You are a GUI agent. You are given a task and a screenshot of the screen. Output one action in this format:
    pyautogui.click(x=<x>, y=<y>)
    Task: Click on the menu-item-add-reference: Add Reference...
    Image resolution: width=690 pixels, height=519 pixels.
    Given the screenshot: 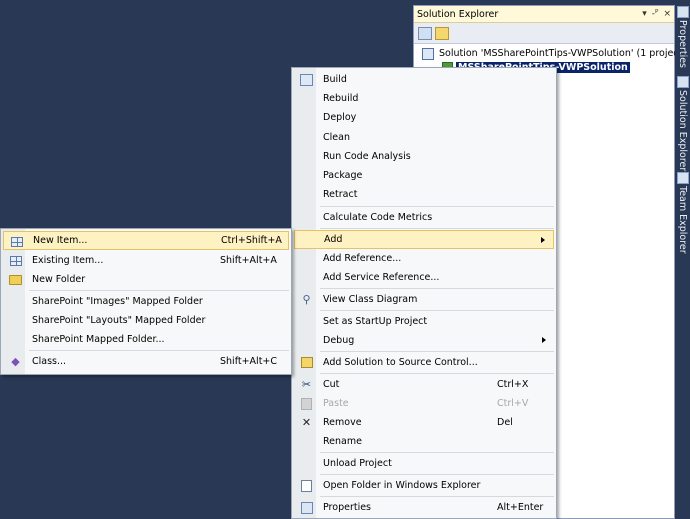 What is the action you would take?
    pyautogui.click(x=424, y=258)
    